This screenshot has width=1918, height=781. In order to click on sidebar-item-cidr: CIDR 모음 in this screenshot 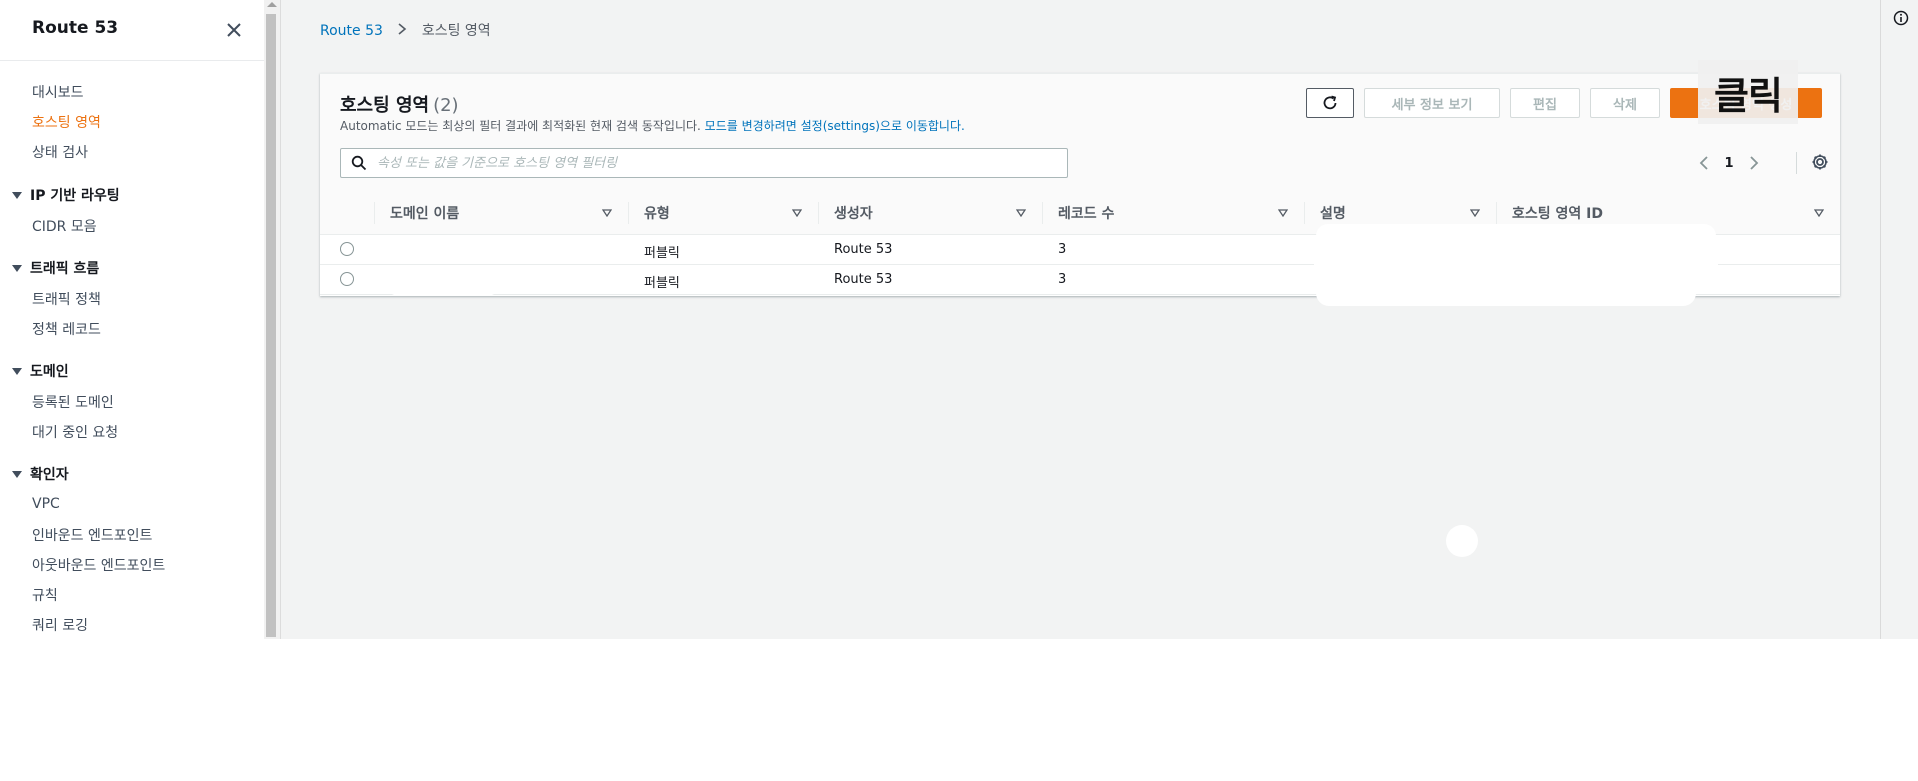, I will do `click(64, 226)`.